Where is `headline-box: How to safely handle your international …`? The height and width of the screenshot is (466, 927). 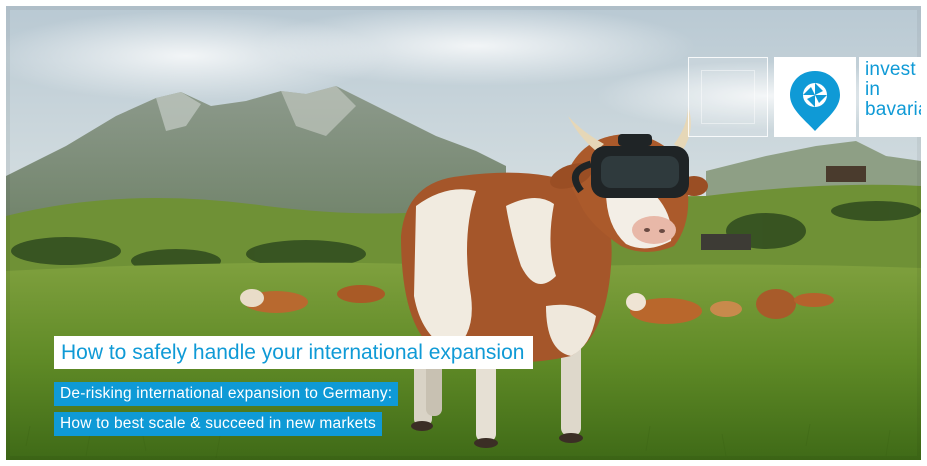
headline-box: How to safely handle your international … is located at coordinates (294, 352).